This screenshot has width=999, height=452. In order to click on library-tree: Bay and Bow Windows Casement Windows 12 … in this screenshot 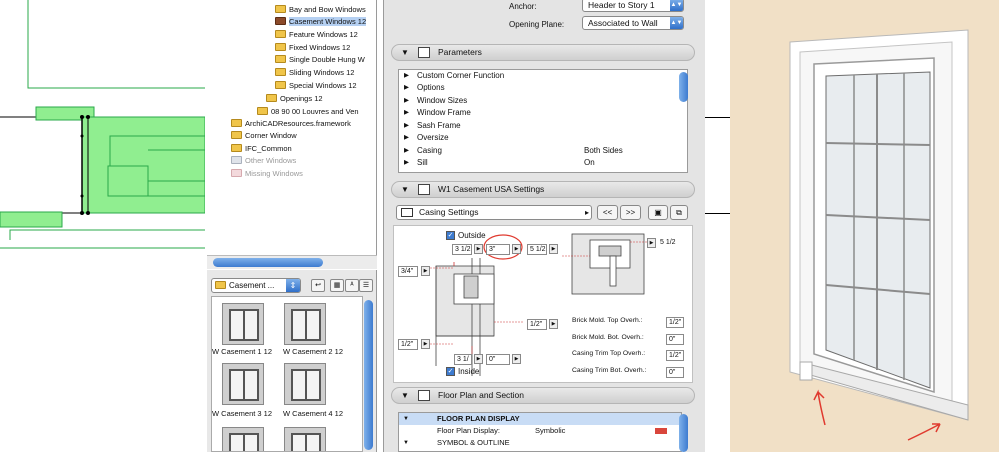, I will do `click(292, 131)`.